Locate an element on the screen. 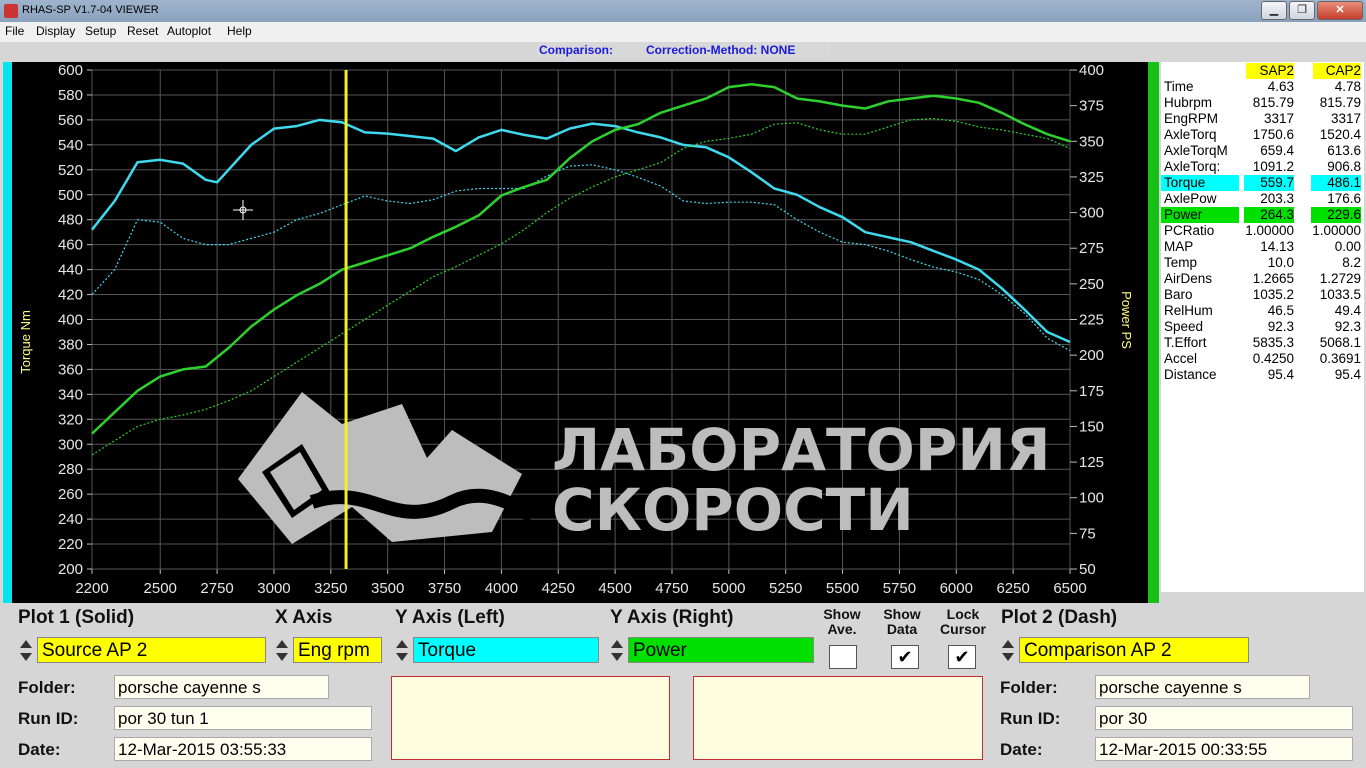 The width and height of the screenshot is (1366, 768). xaxis-select: Eng rpm is located at coordinates (337, 650).